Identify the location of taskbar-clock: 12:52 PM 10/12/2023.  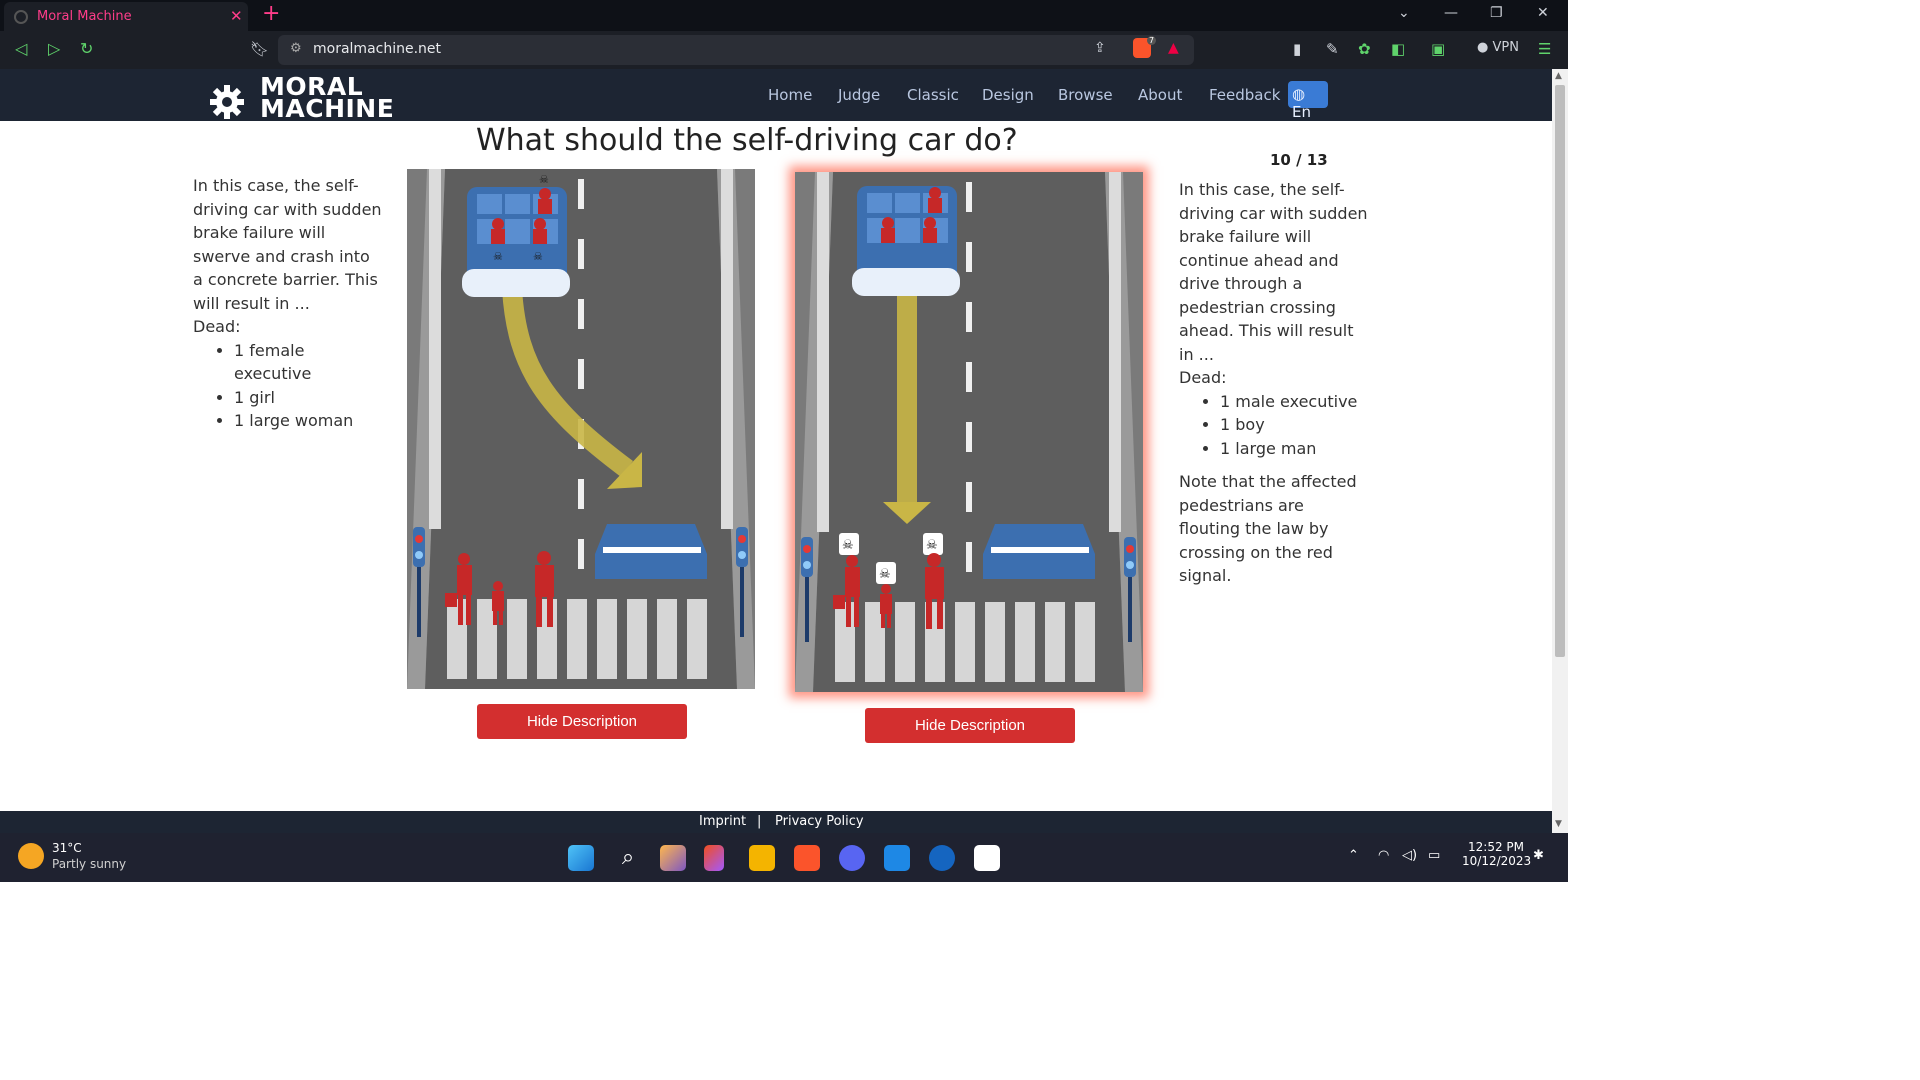
(1497, 854).